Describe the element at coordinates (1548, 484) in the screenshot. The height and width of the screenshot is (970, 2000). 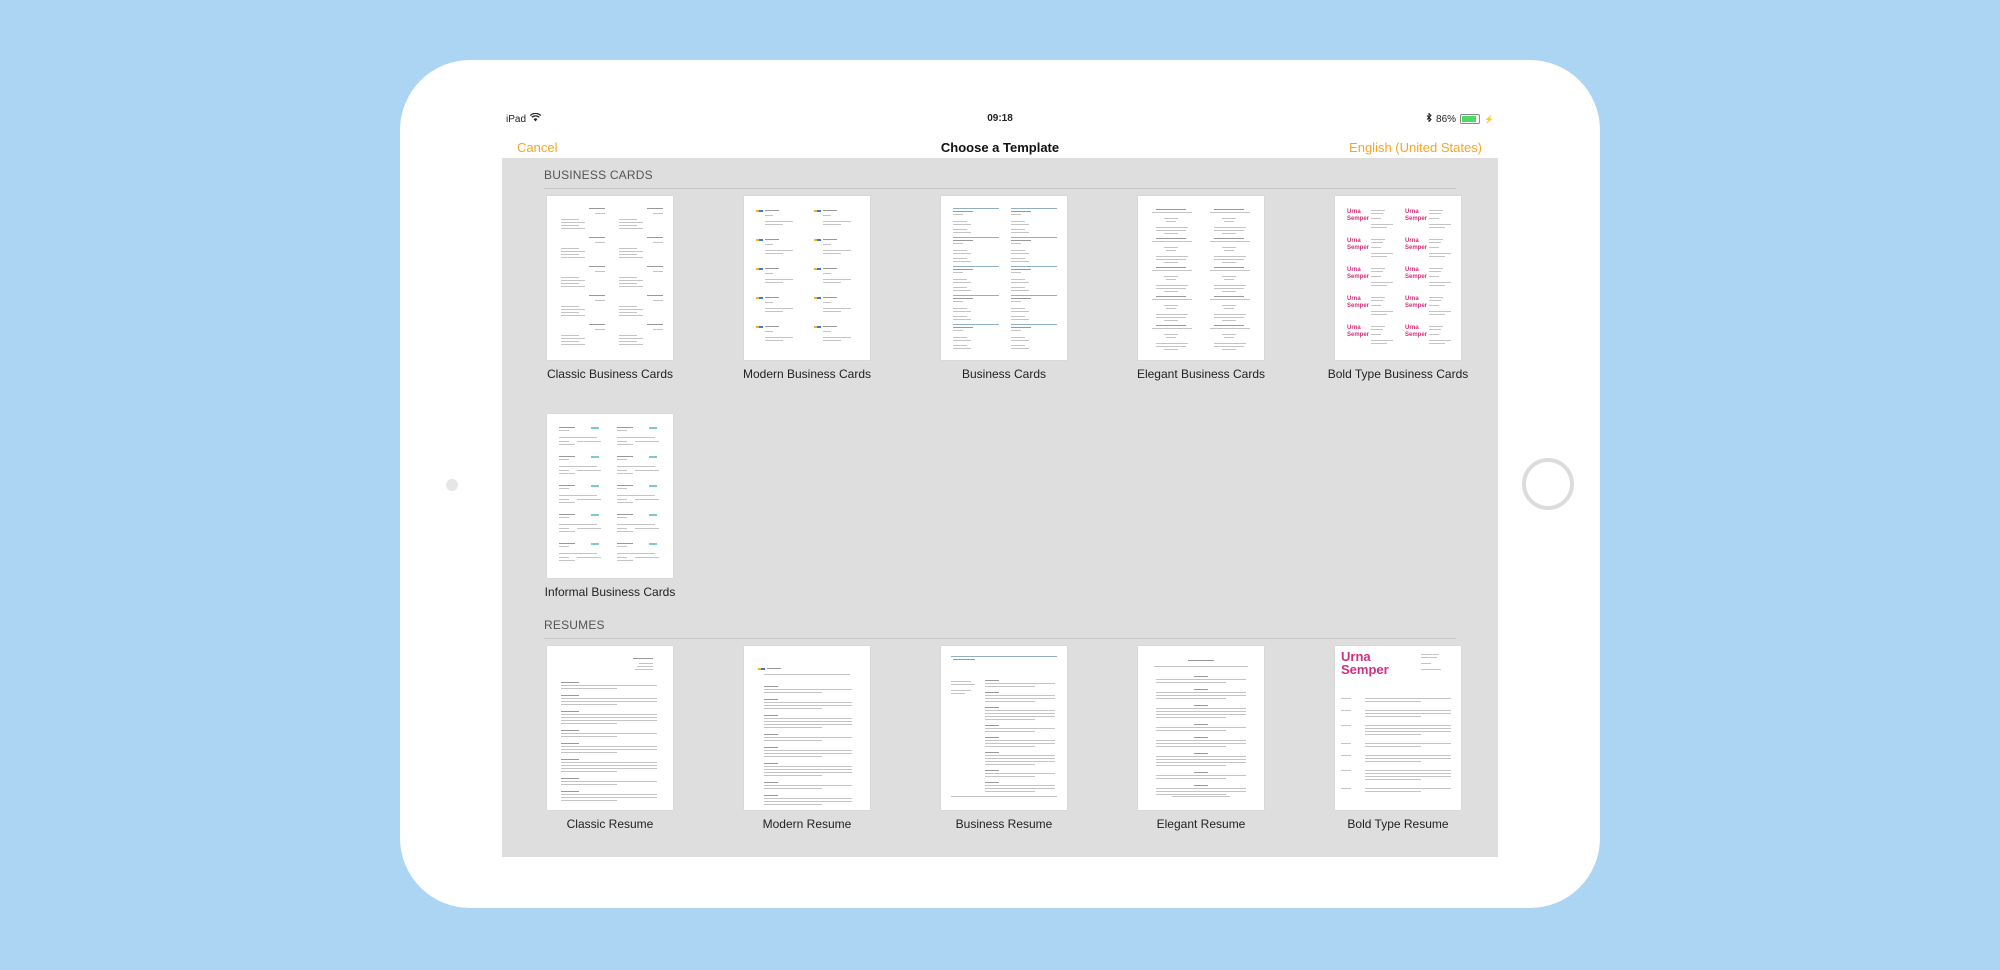
I see `home-button` at that location.